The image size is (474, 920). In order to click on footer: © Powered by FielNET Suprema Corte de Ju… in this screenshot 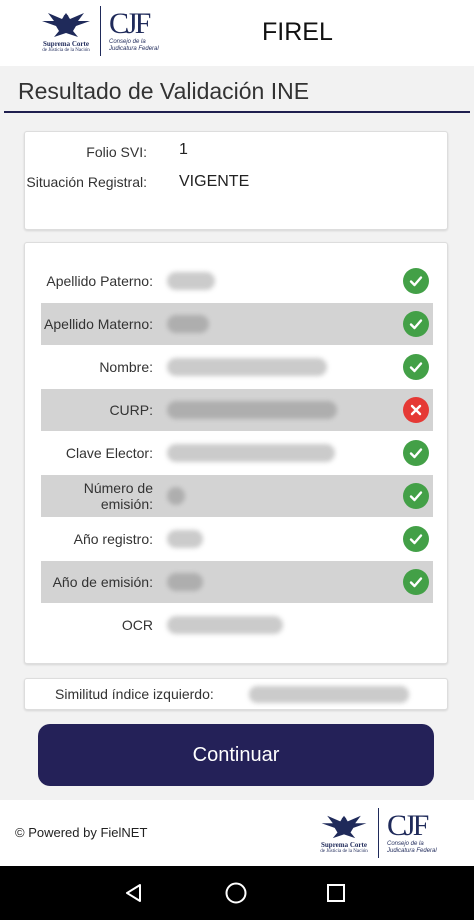, I will do `click(237, 833)`.